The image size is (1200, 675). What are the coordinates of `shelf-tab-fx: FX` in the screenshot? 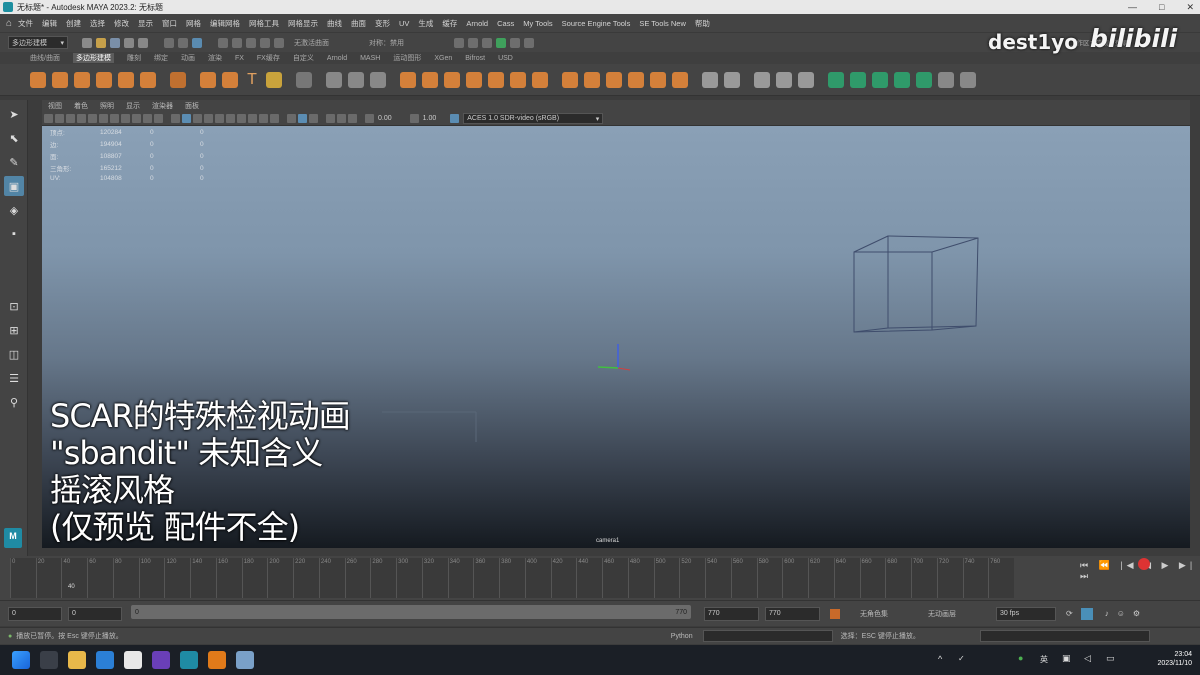 It's located at (239, 58).